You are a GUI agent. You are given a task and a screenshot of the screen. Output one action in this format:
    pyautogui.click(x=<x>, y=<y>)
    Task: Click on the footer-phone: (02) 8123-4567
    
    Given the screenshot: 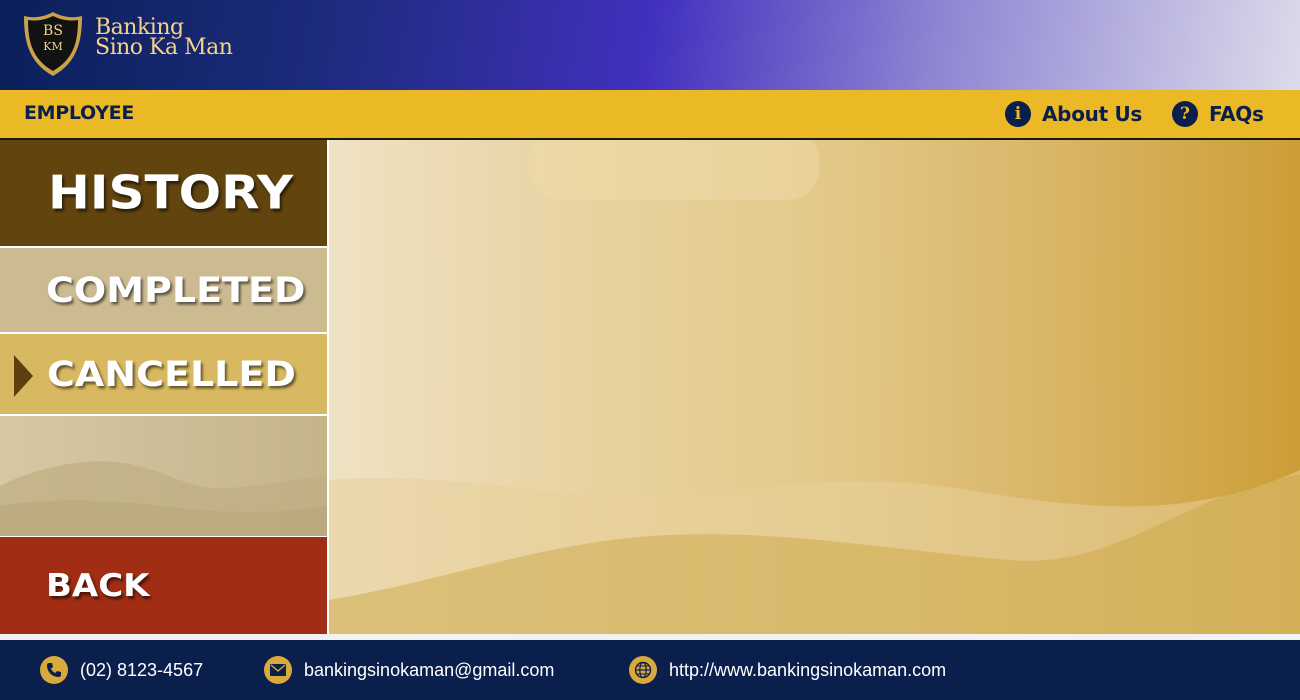 What is the action you would take?
    pyautogui.click(x=121, y=670)
    